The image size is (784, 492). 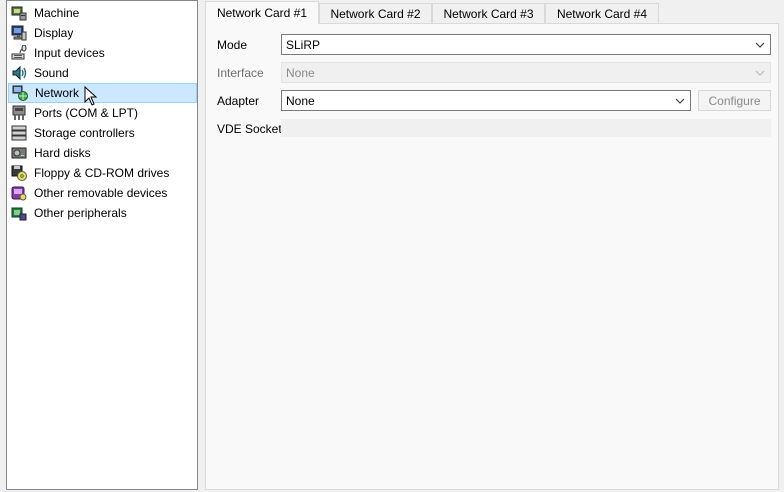 What do you see at coordinates (102, 93) in the screenshot?
I see `sidebar-item-network: Network` at bounding box center [102, 93].